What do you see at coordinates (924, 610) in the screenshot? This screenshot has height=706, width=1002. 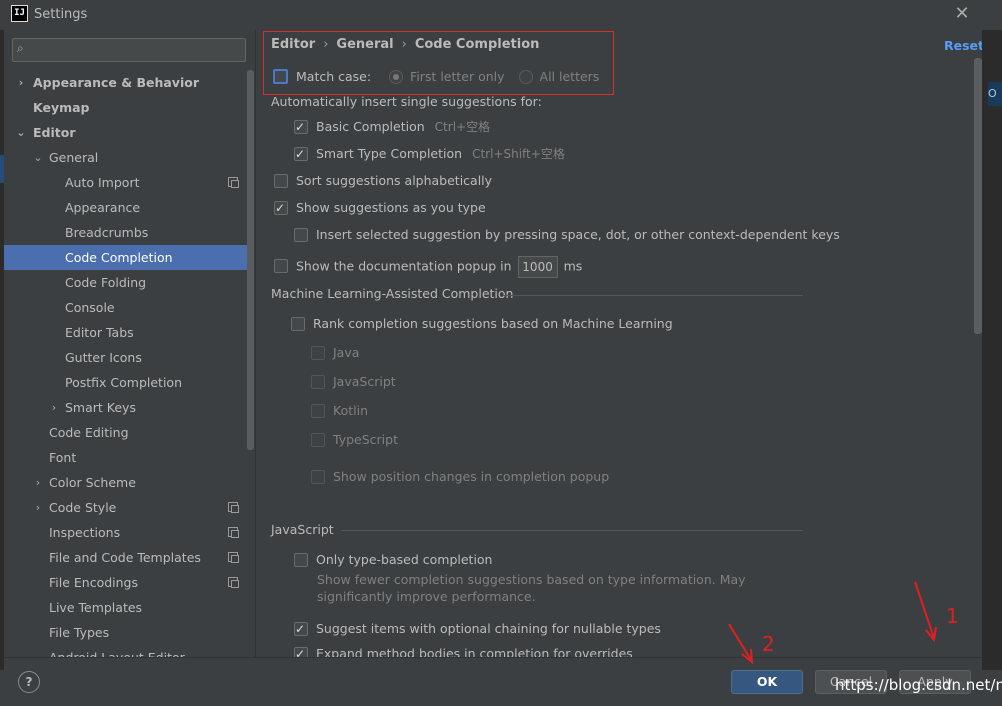 I see `arrow-one-line` at bounding box center [924, 610].